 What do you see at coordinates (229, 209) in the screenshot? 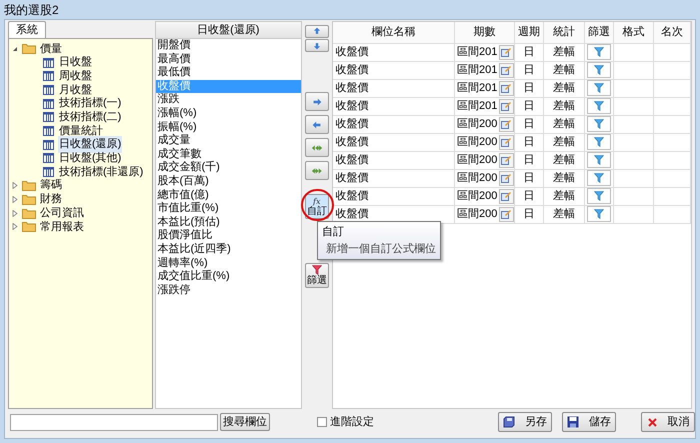
I see `field-list-item: 市值比重(%)` at bounding box center [229, 209].